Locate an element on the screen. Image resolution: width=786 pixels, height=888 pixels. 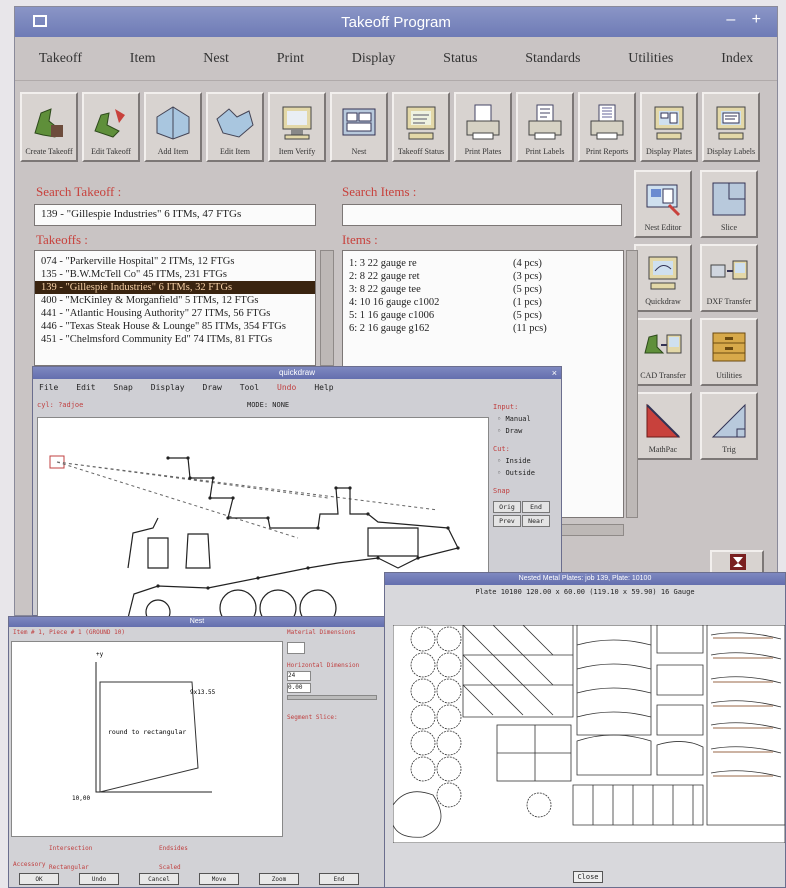
material-button is located at coordinates (296, 648).